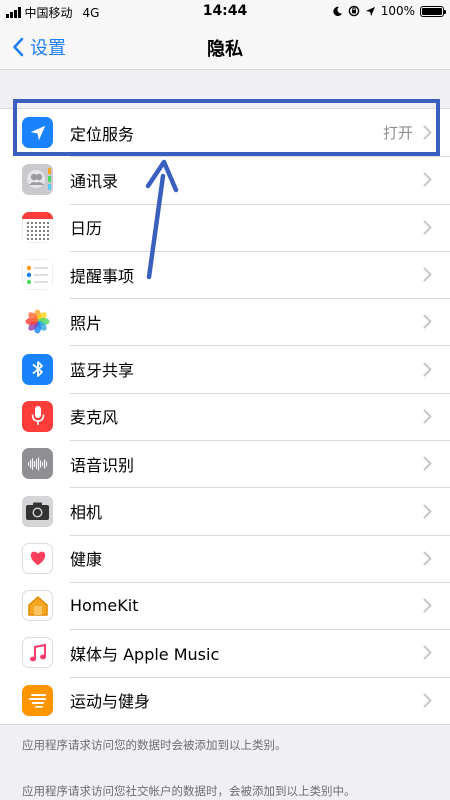 The image size is (450, 800). Describe the element at coordinates (337, 11) in the screenshot. I see `moon-icon` at that location.